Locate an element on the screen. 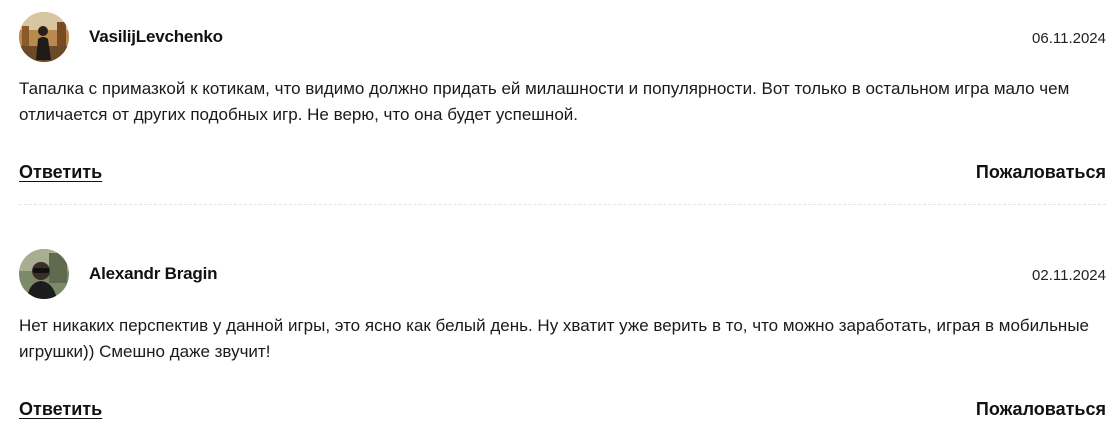  comment-date: 06.11.2024 is located at coordinates (1069, 38).